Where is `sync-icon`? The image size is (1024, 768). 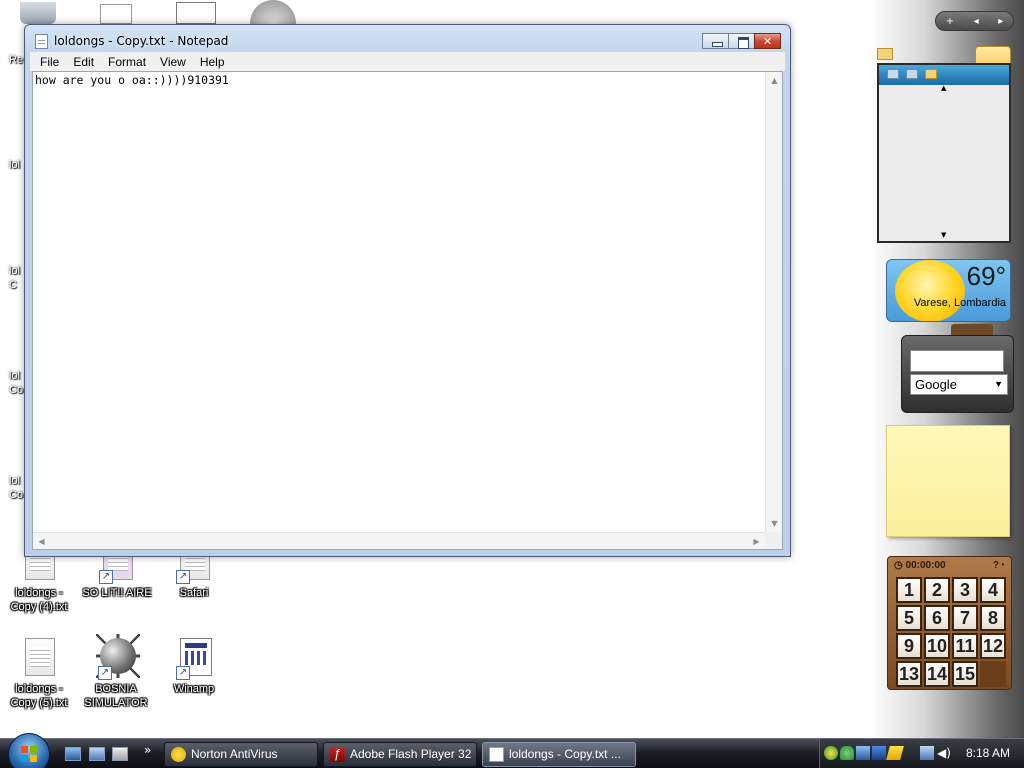 sync-icon is located at coordinates (831, 753).